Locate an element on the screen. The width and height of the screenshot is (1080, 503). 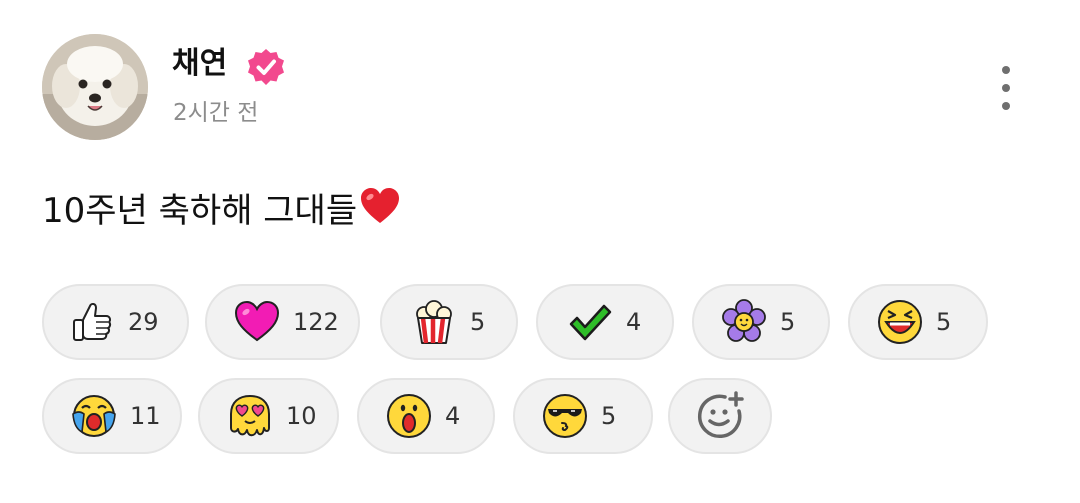
reaction-surprised: 4 is located at coordinates (426, 416).